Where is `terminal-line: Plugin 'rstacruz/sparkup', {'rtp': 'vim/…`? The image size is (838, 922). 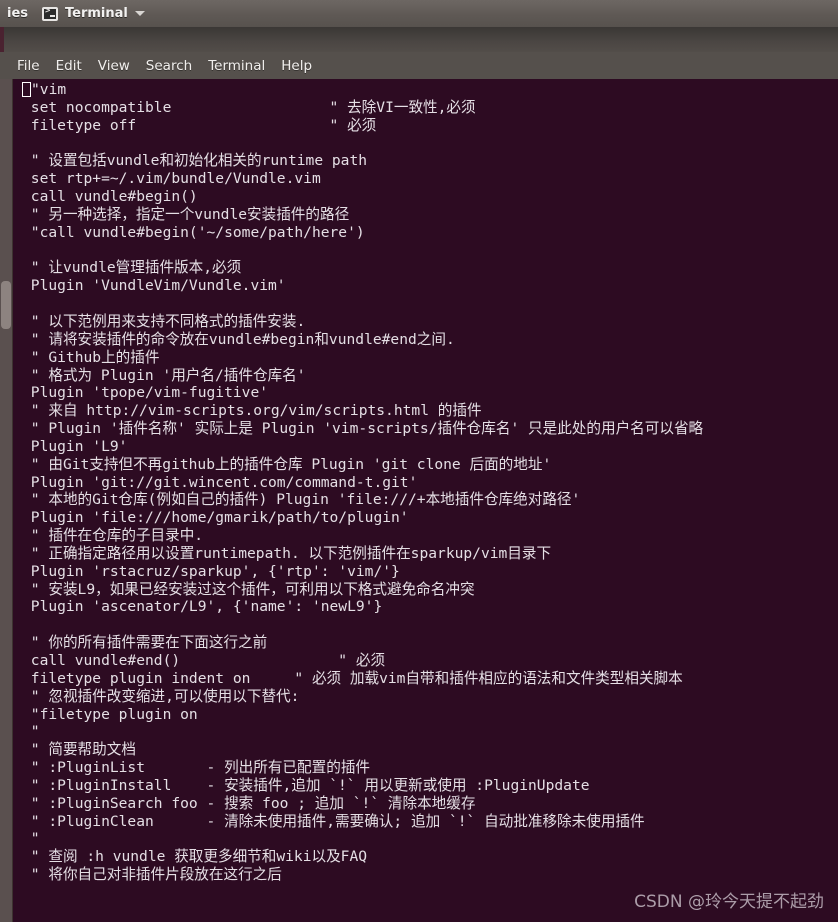 terminal-line: Plugin 'rstacruz/sparkup', {'rtp': 'vim/… is located at coordinates (211, 571).